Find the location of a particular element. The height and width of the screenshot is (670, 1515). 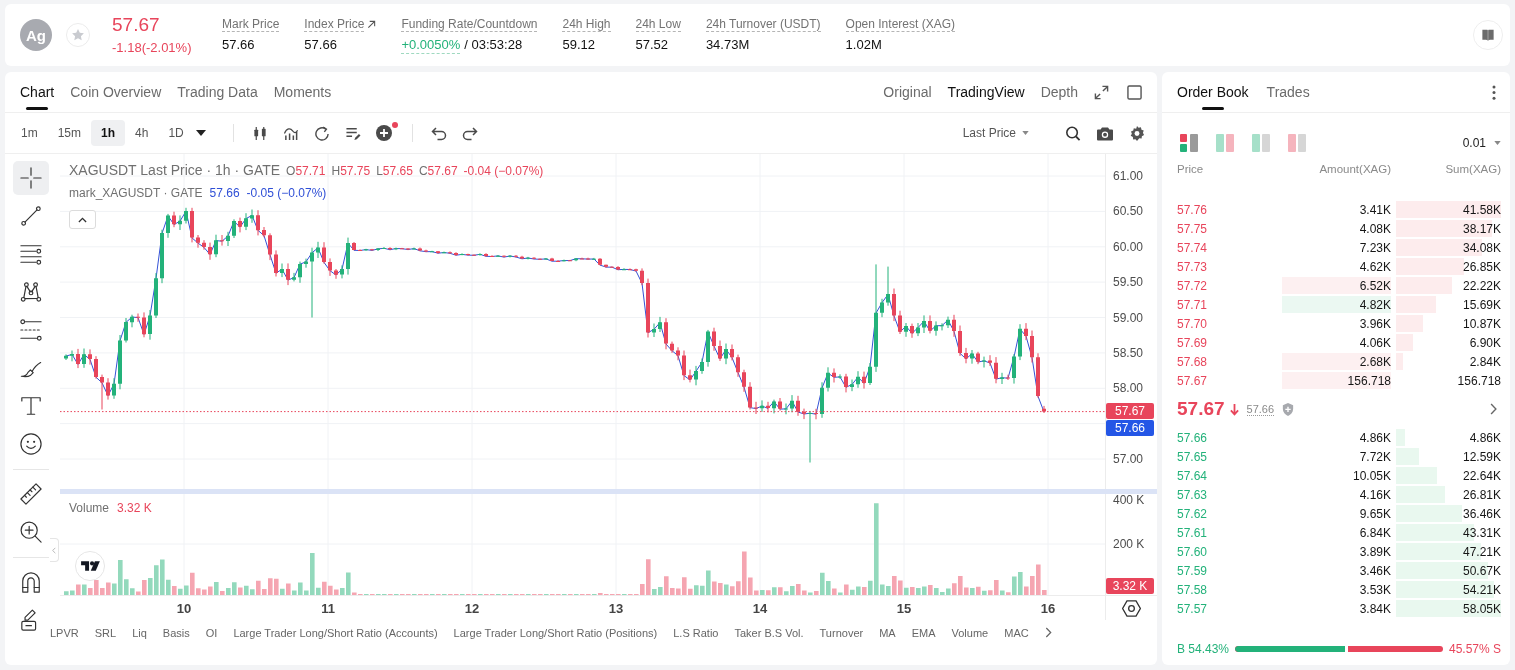

indicator-tab: MA is located at coordinates (887, 632).